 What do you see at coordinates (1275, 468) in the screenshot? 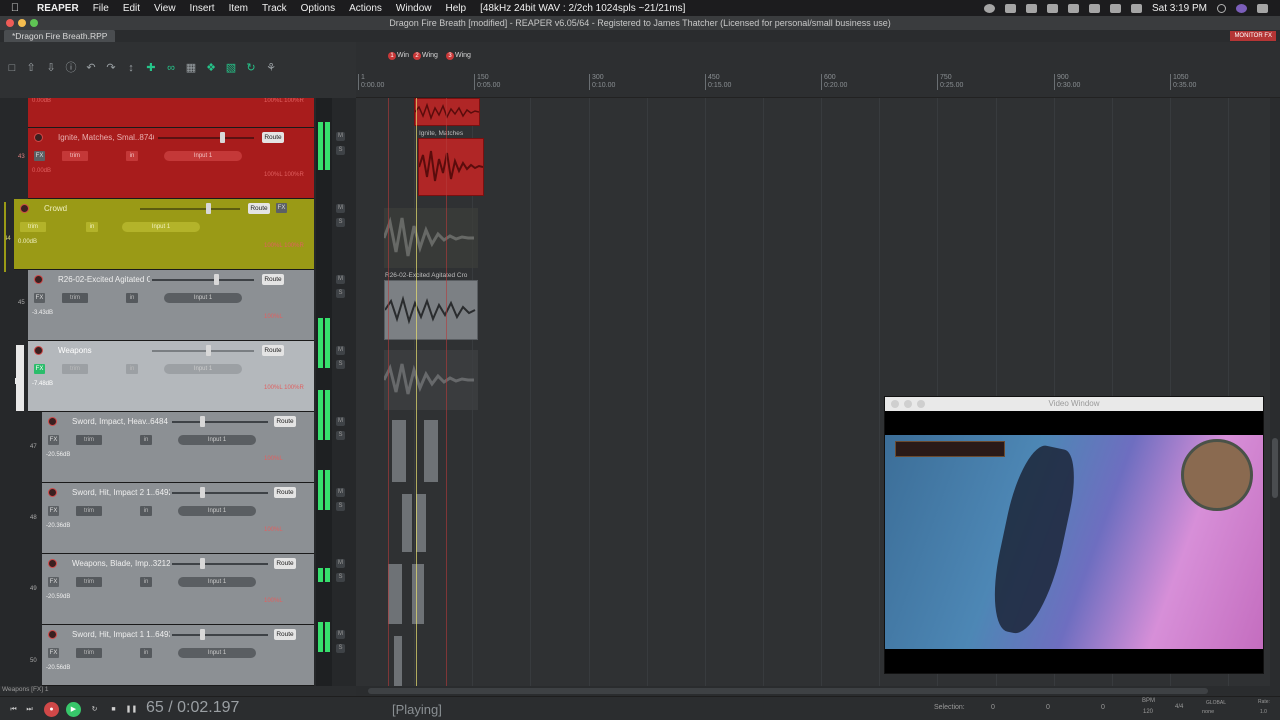
I see `vertical-scrollbar-thumb` at bounding box center [1275, 468].